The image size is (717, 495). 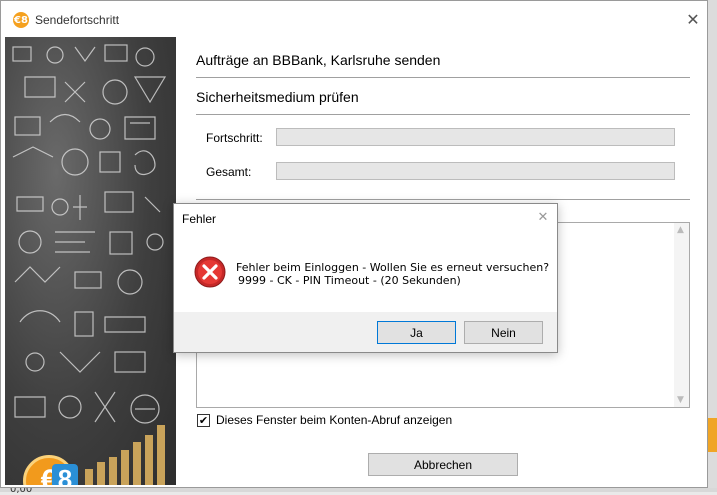 I want to click on dialog-title: Fehler, so click(x=199, y=219).